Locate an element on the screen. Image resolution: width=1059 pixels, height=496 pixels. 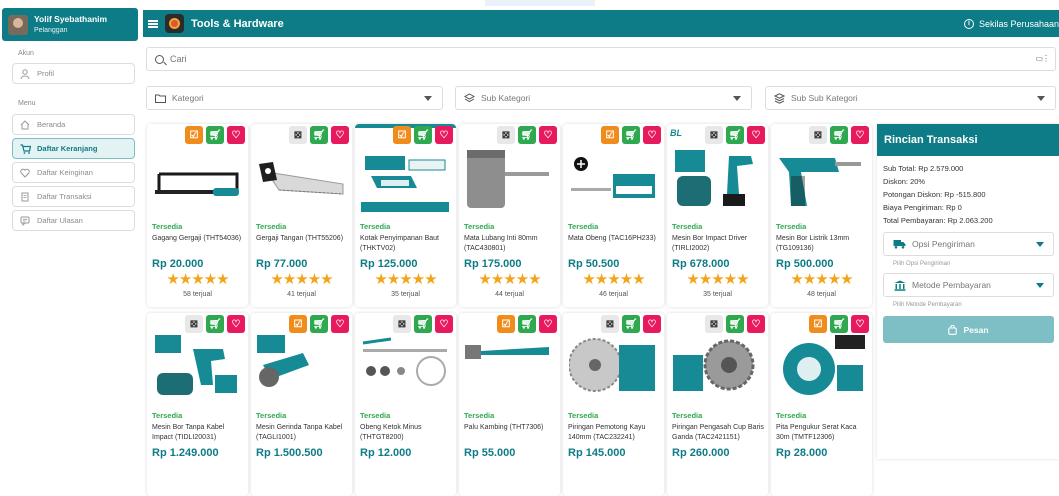
user-profile-bar: Yolif Syebathanim Pelanggan is located at coordinates (70, 24).